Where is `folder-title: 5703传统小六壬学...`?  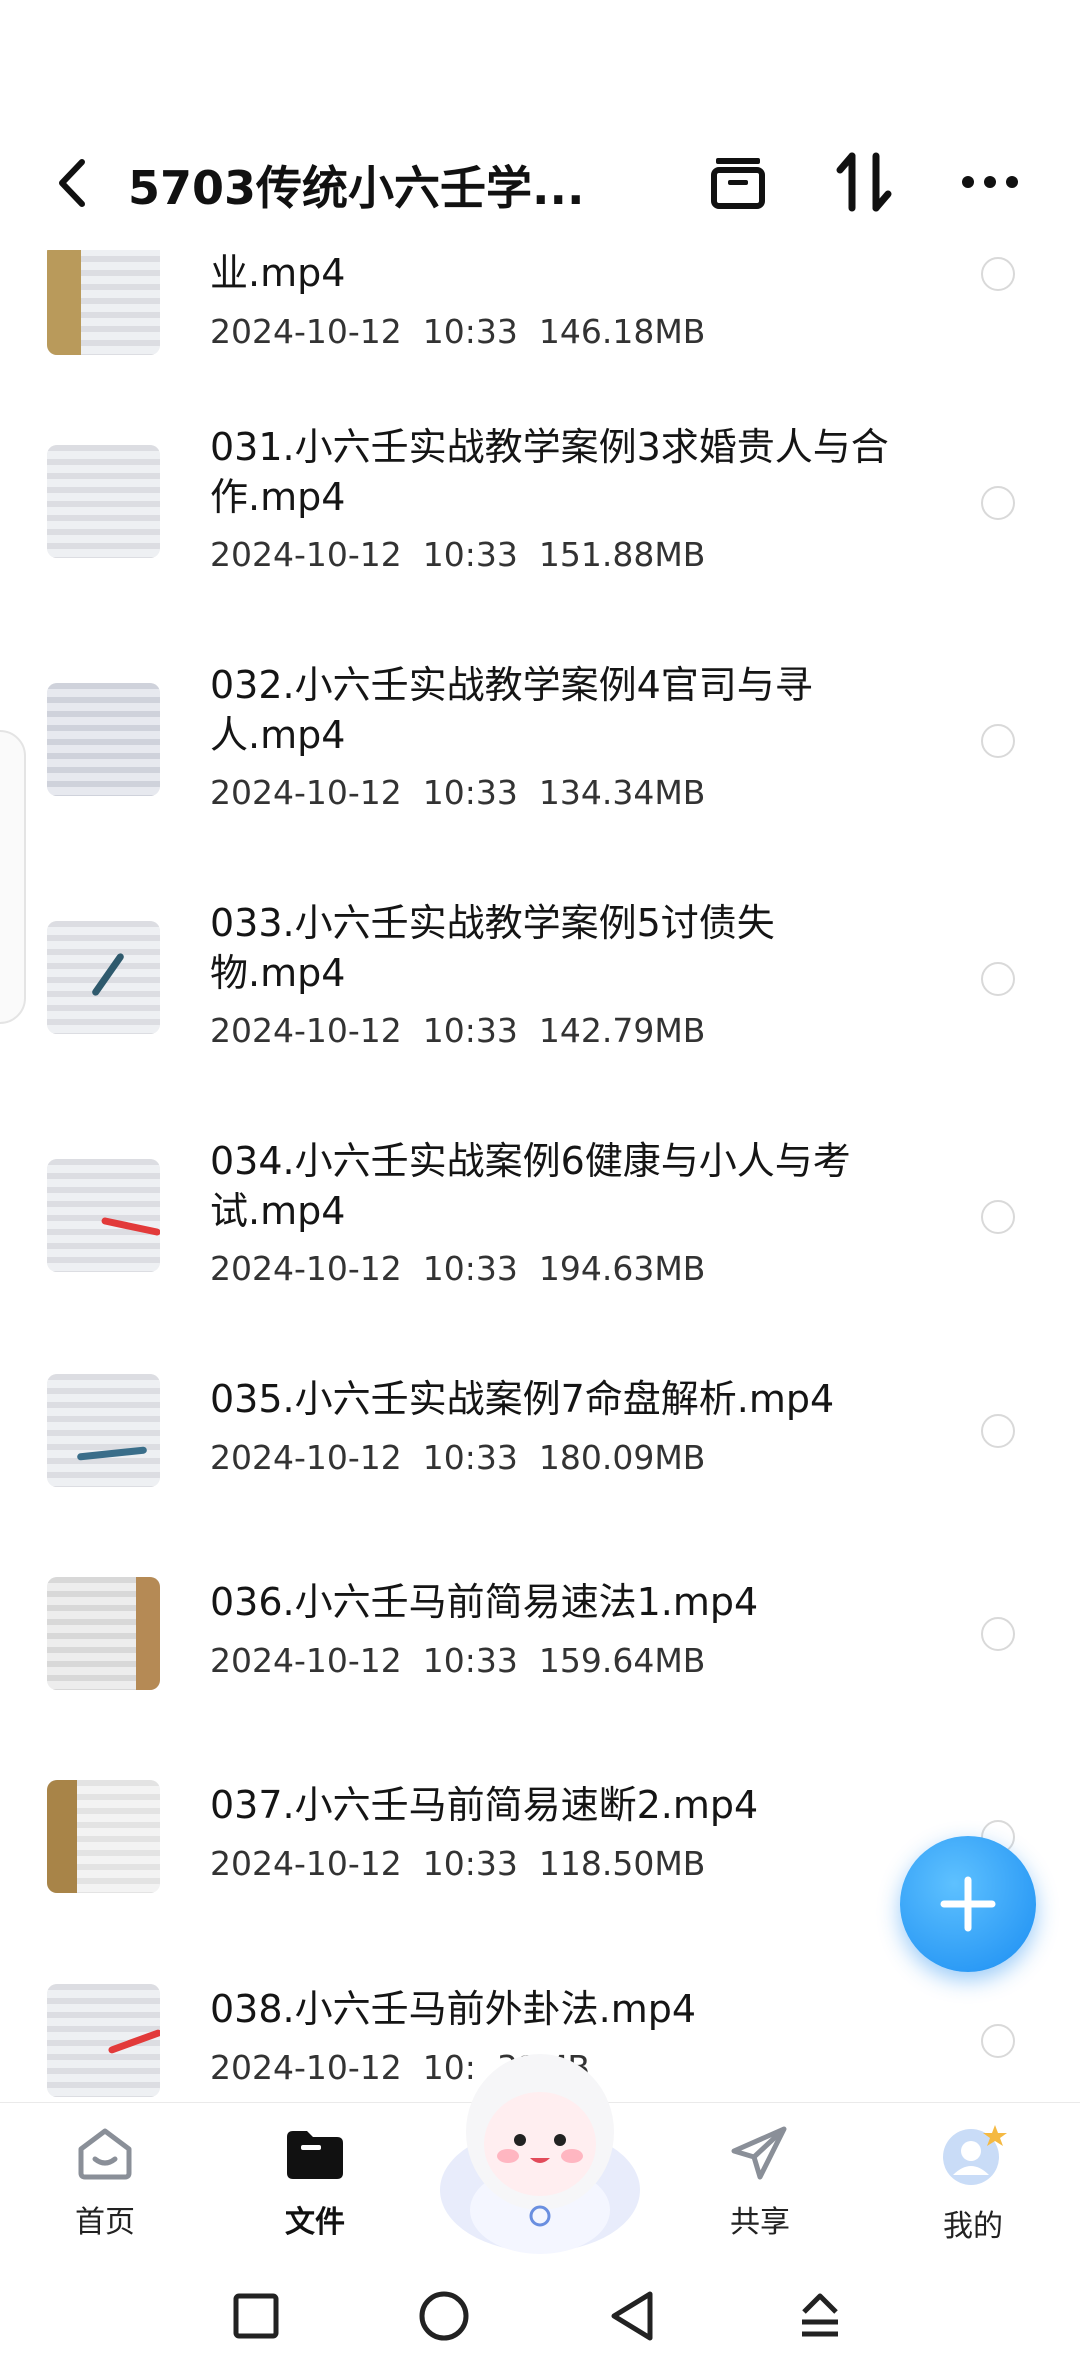 folder-title: 5703传统小六壬学... is located at coordinates (356, 188).